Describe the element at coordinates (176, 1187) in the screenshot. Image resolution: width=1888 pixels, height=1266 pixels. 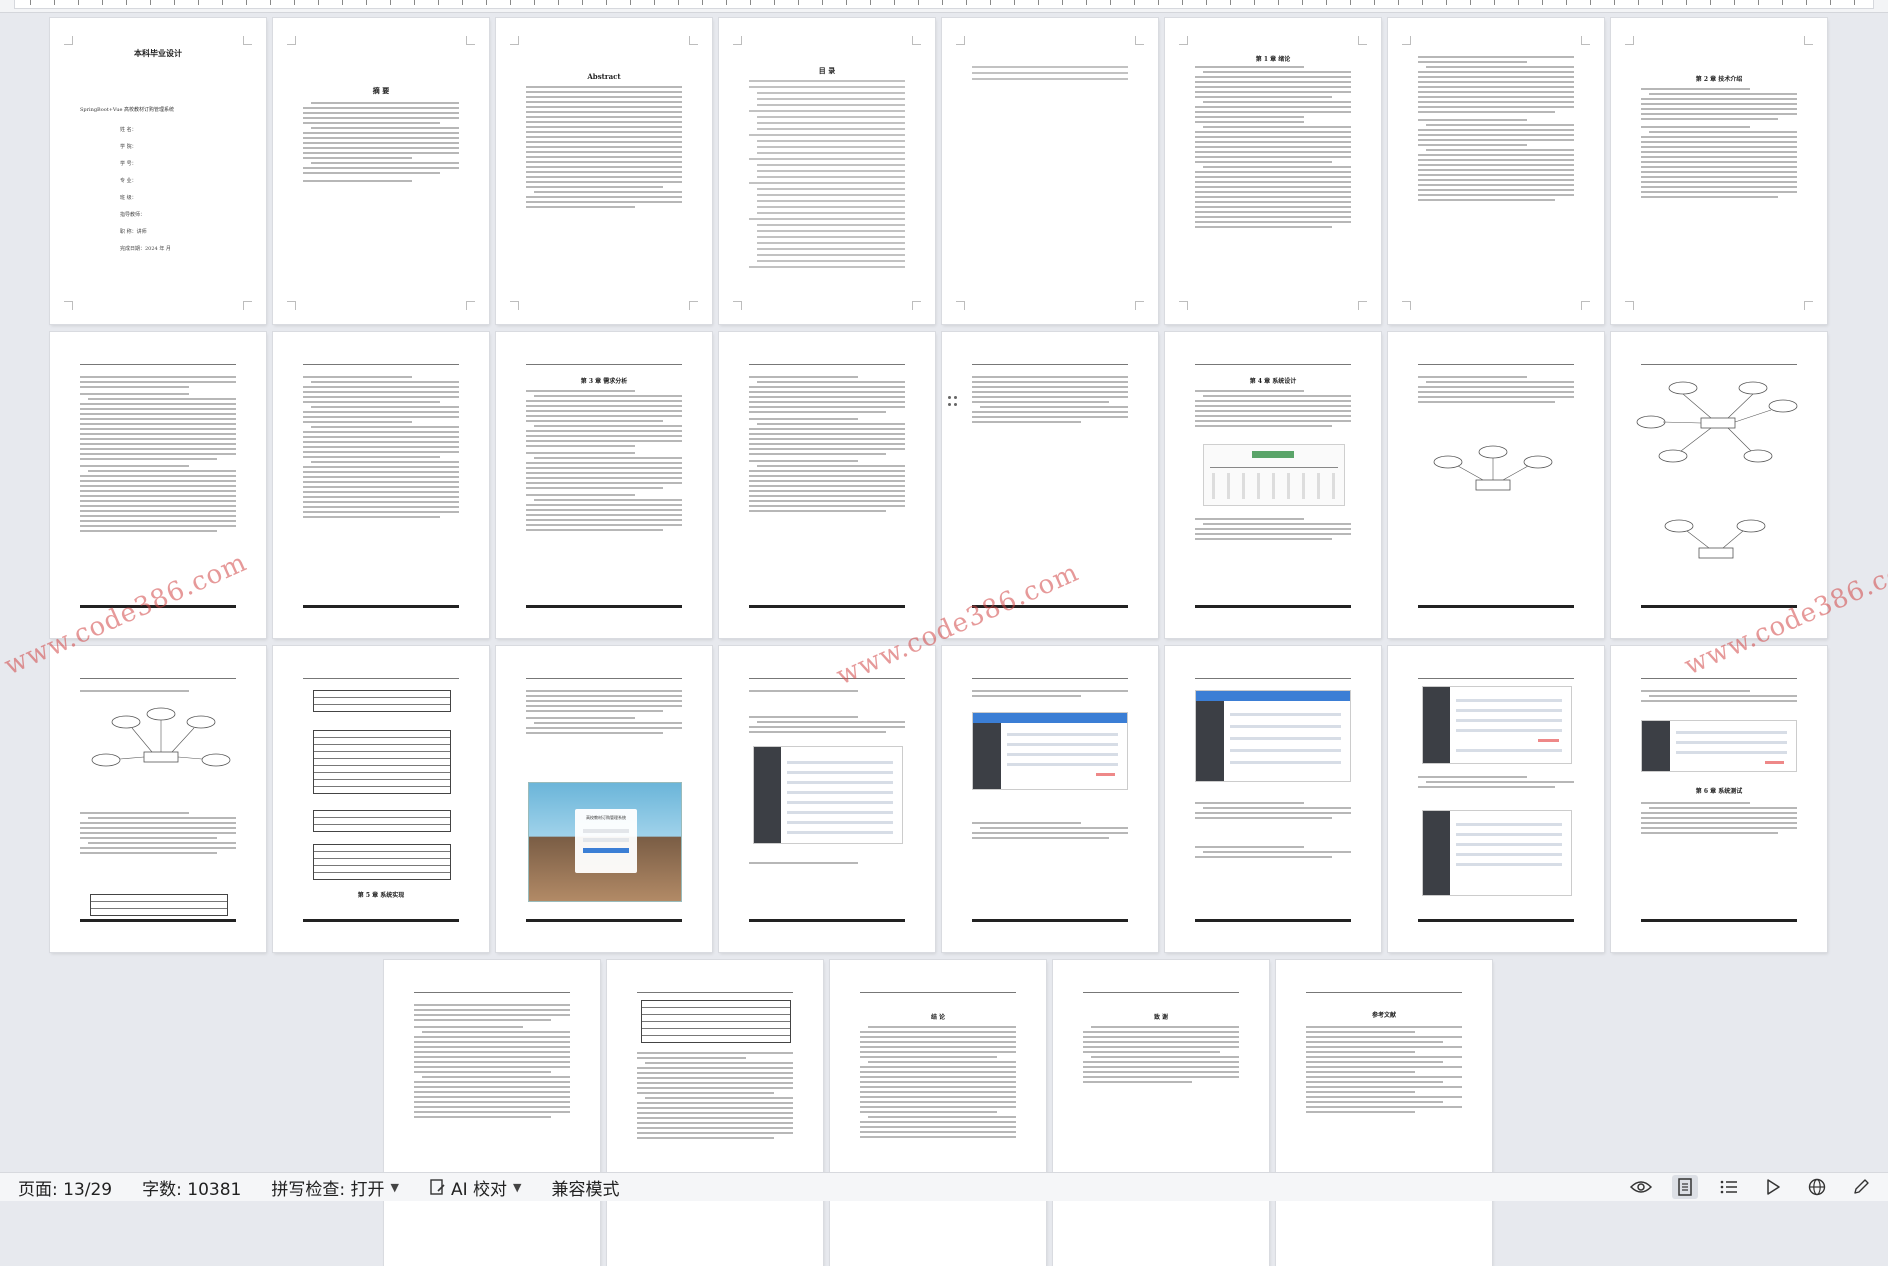
I see `word-count: 字数: 10381` at that location.